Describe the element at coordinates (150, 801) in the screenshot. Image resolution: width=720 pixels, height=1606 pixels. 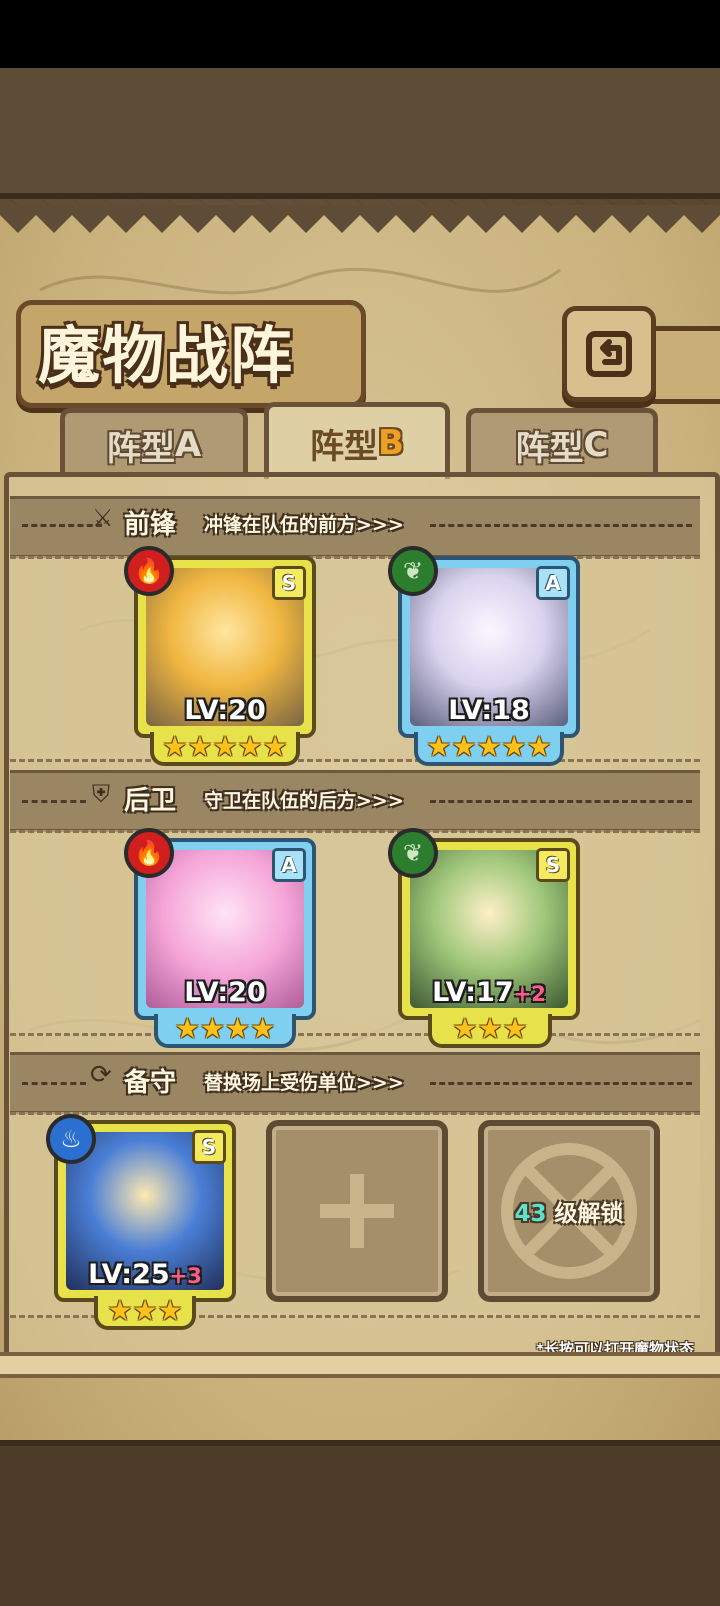
I see `section-title: 后卫` at that location.